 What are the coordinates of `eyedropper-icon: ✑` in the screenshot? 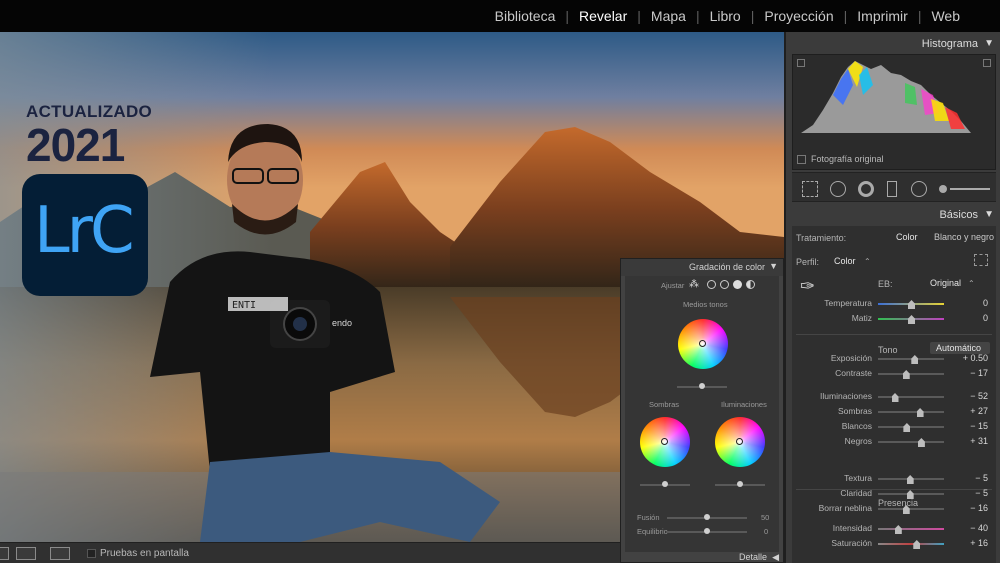 It's located at (807, 286).